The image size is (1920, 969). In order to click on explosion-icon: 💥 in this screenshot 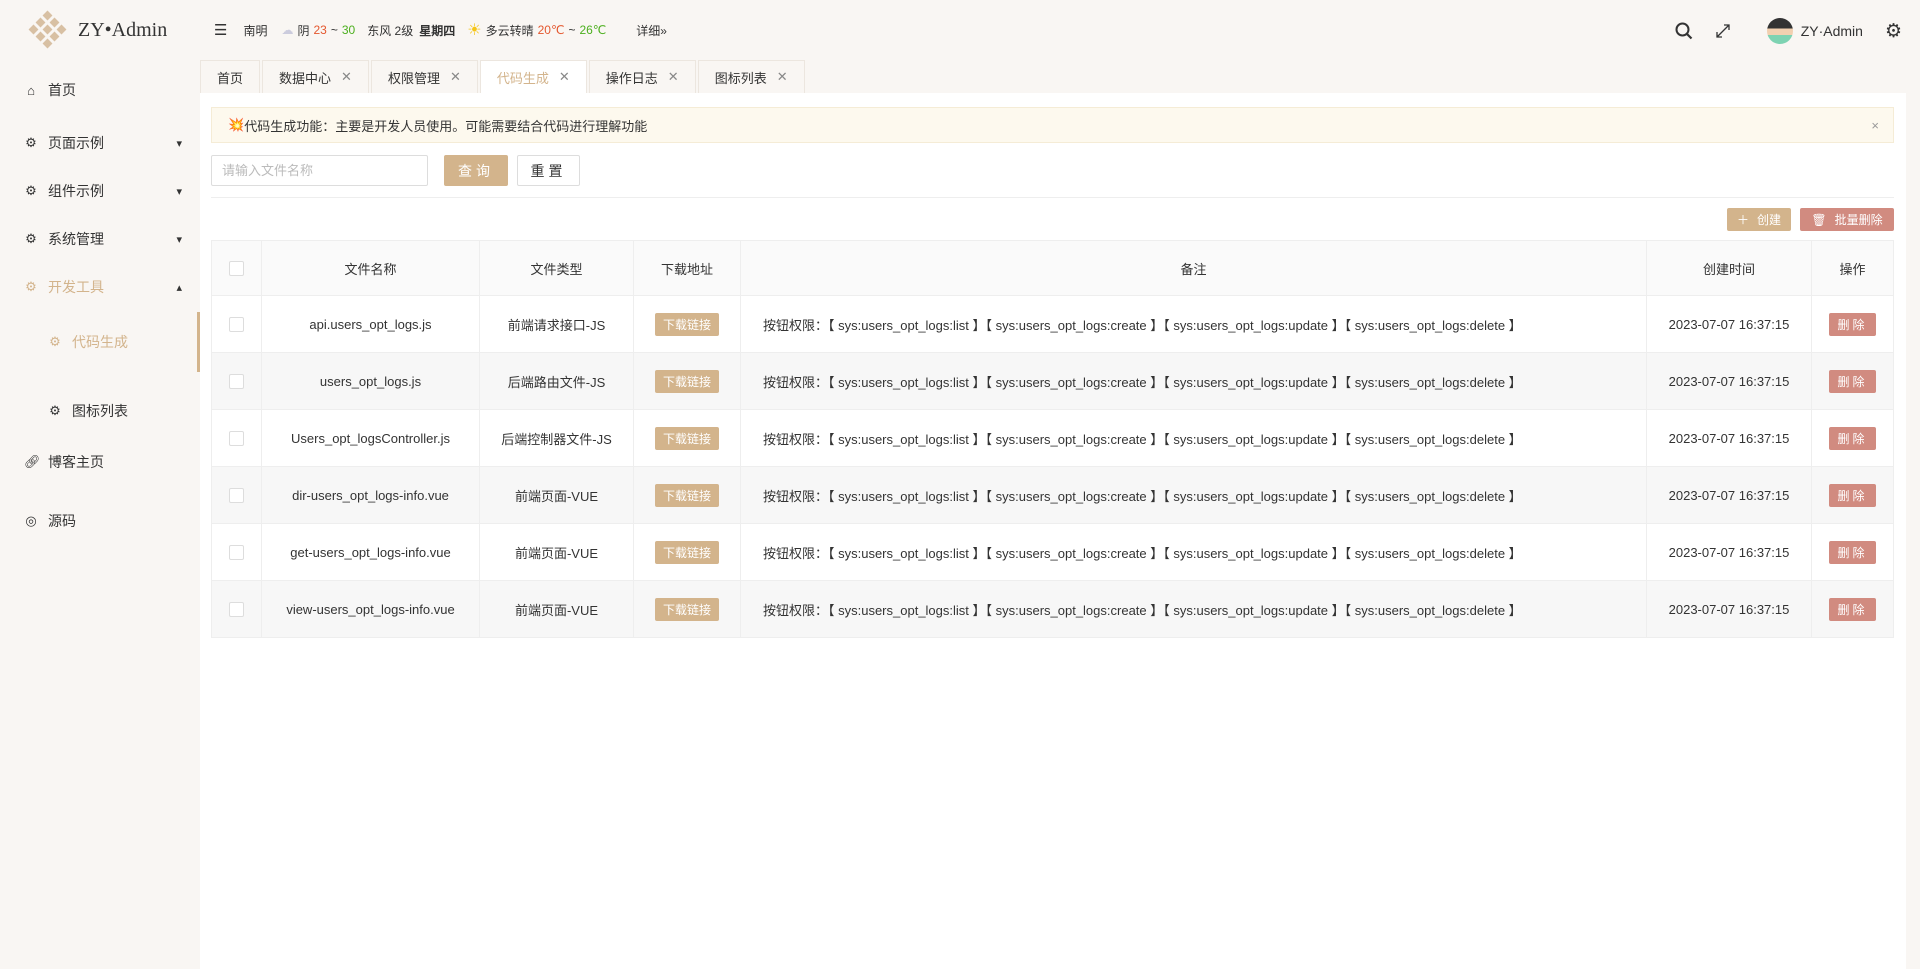, I will do `click(236, 124)`.